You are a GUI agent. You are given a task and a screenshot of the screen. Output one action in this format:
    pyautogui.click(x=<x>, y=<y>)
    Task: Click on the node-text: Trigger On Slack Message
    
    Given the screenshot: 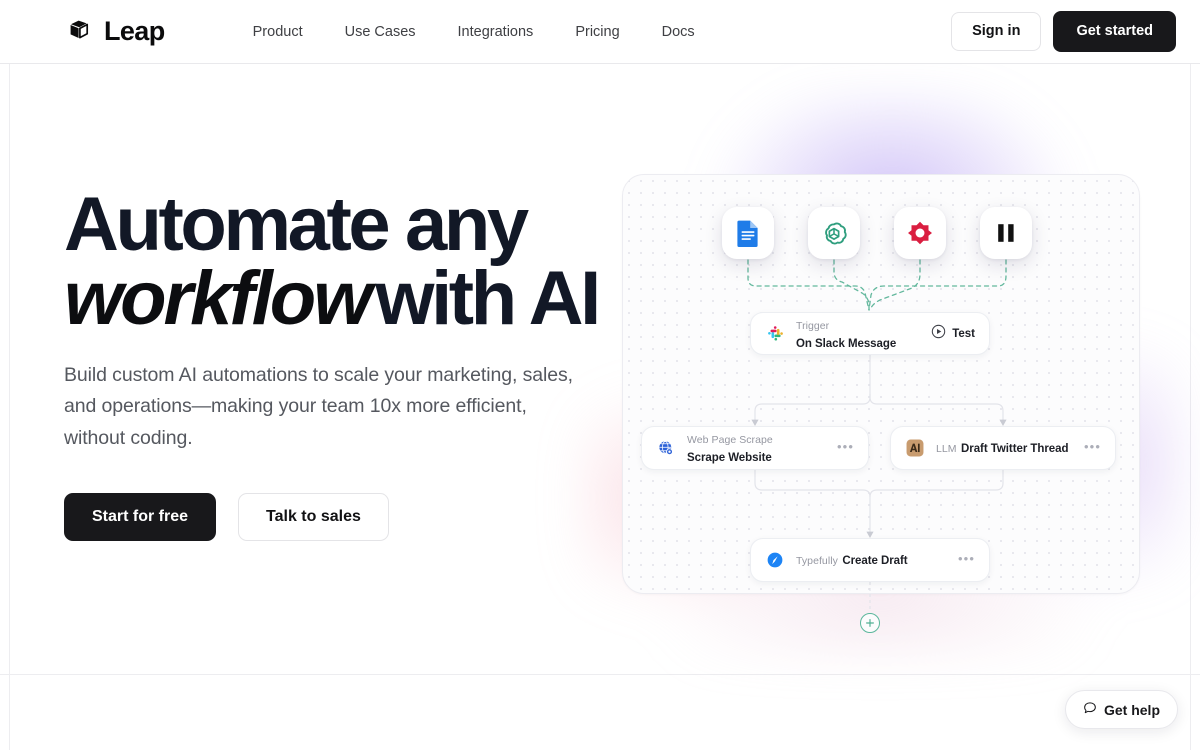 What is the action you would take?
    pyautogui.click(x=863, y=334)
    